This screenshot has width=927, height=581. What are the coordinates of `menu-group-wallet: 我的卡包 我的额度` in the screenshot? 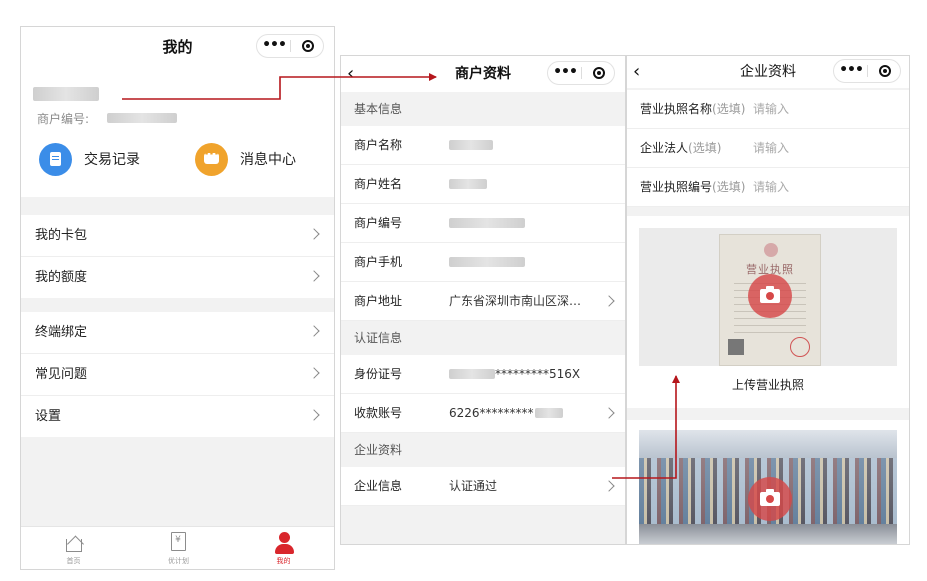 It's located at (177, 256).